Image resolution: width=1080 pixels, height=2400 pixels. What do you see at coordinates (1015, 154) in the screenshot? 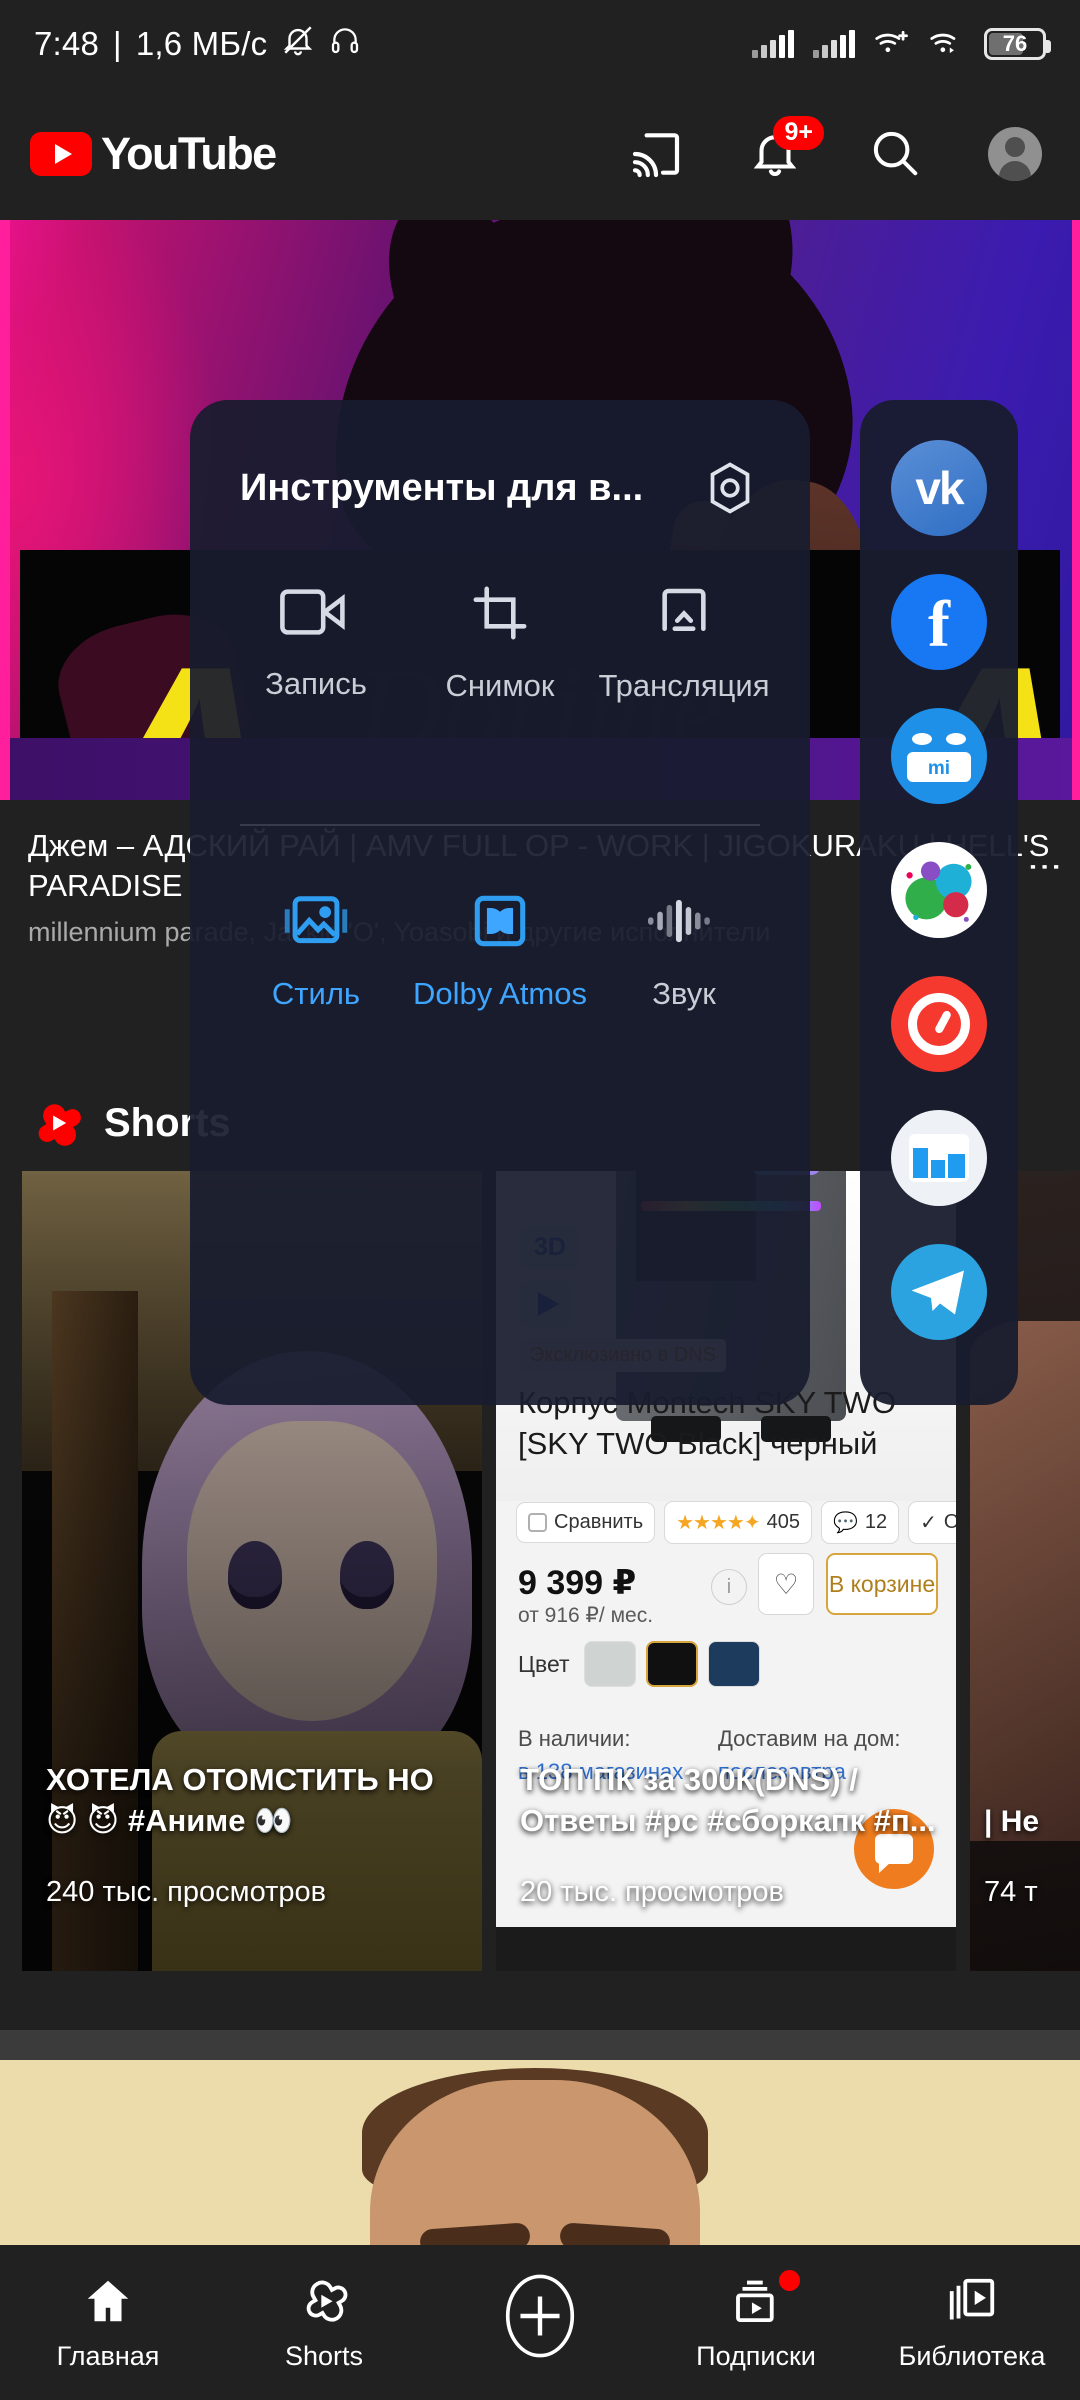
I see `account-avatar` at bounding box center [1015, 154].